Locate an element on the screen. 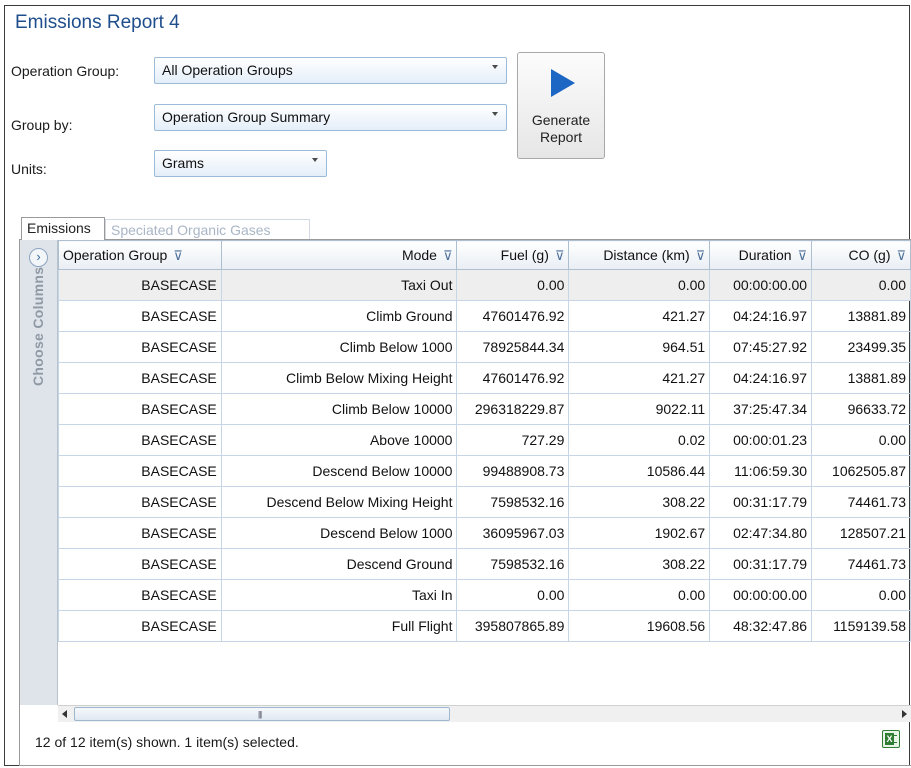 The image size is (911, 768). table-cell: Descend Below Mixing Height is located at coordinates (339, 502).